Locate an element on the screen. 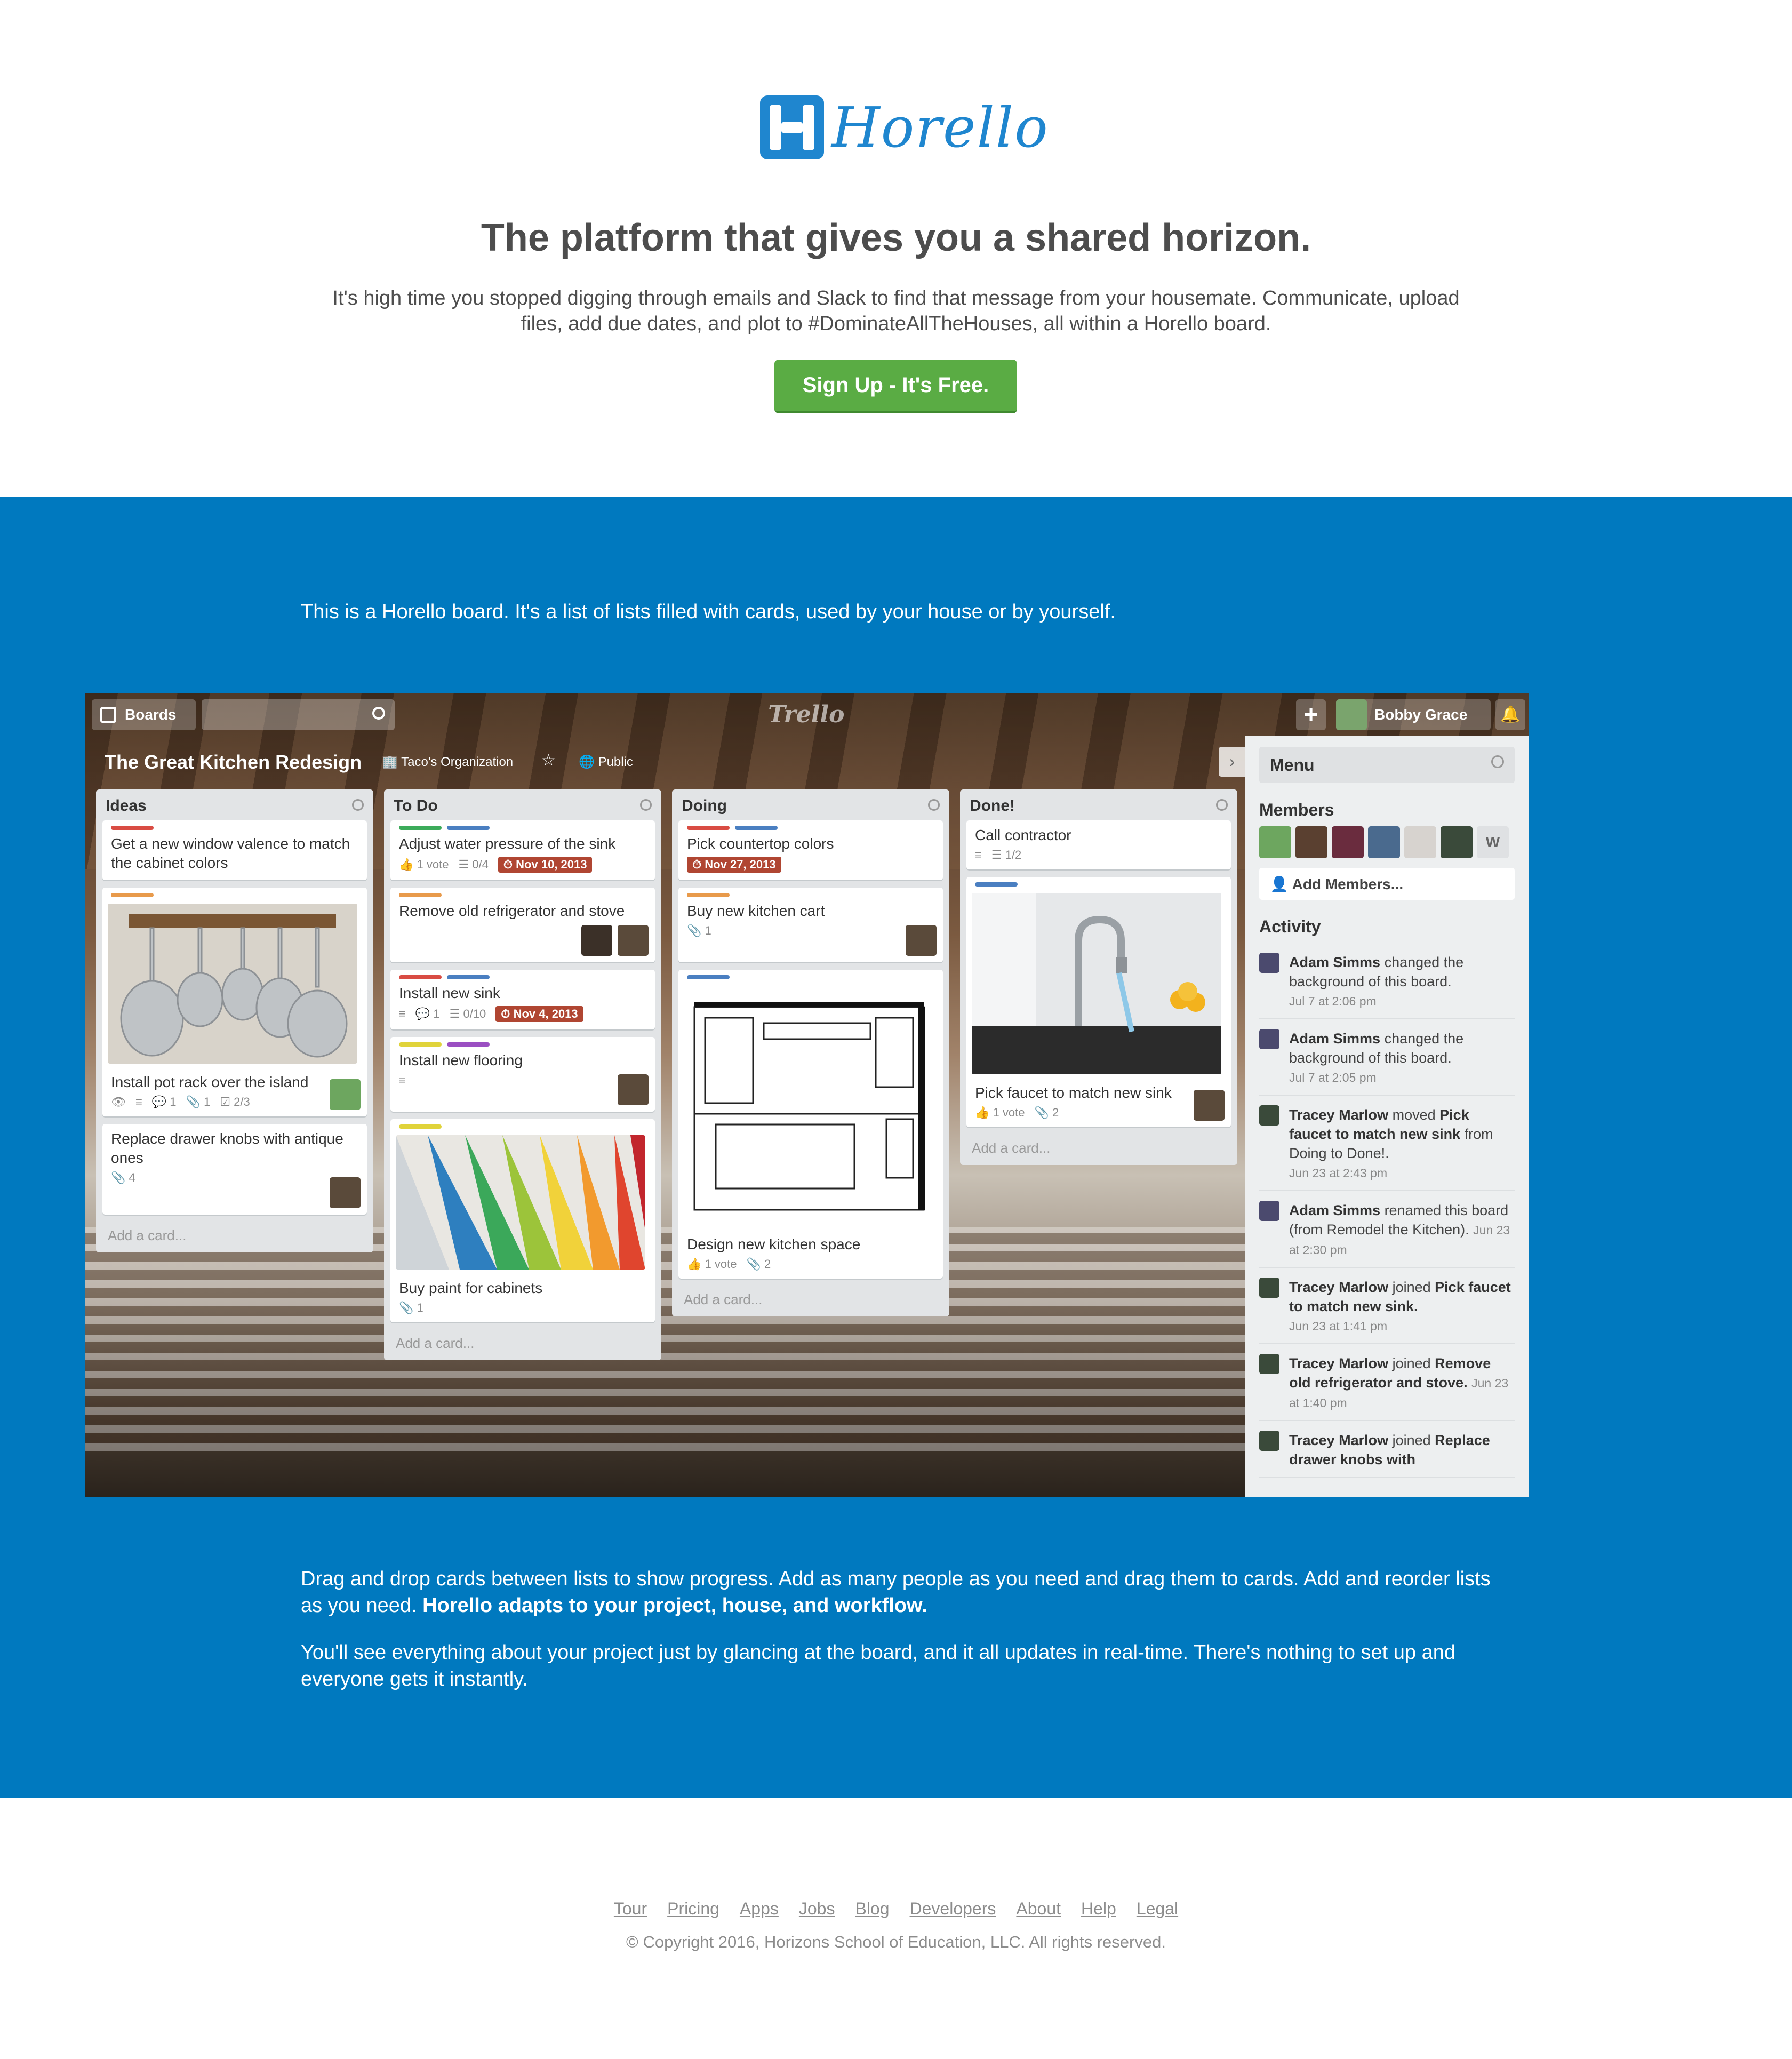  attachment-icon: 📎 4 is located at coordinates (123, 1177).